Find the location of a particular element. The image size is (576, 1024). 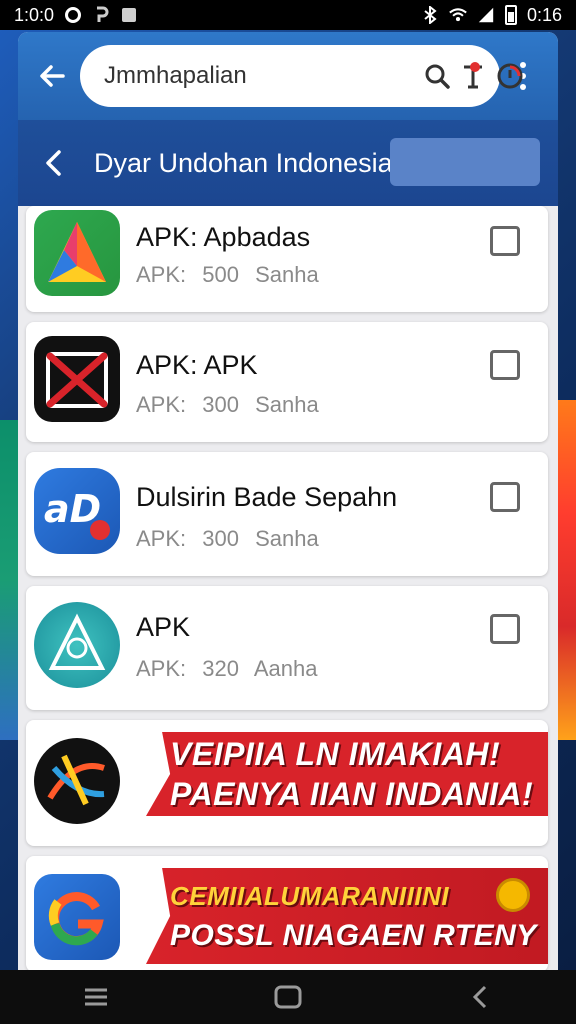

promo-card: CEMIIALUMARANIIINI POSSL NIAGAEN RTENY is located at coordinates (287, 914).